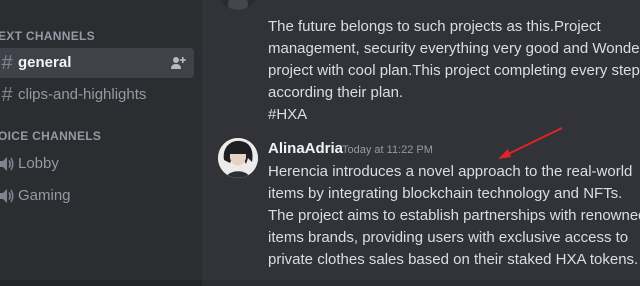  Describe the element at coordinates (97, 196) in the screenshot. I see `voice-channel-gaming: Gaming` at that location.